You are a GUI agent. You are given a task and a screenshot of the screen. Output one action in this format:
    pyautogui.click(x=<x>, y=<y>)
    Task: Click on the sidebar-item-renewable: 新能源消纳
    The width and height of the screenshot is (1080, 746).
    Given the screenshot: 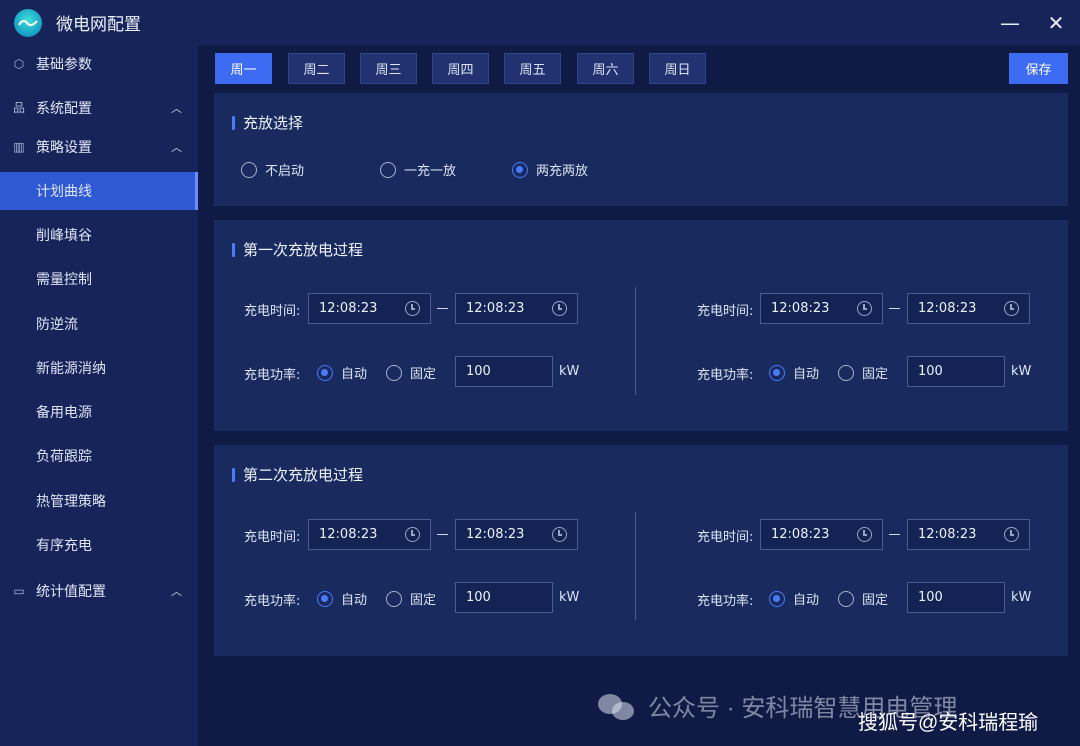 What is the action you would take?
    pyautogui.click(x=99, y=368)
    